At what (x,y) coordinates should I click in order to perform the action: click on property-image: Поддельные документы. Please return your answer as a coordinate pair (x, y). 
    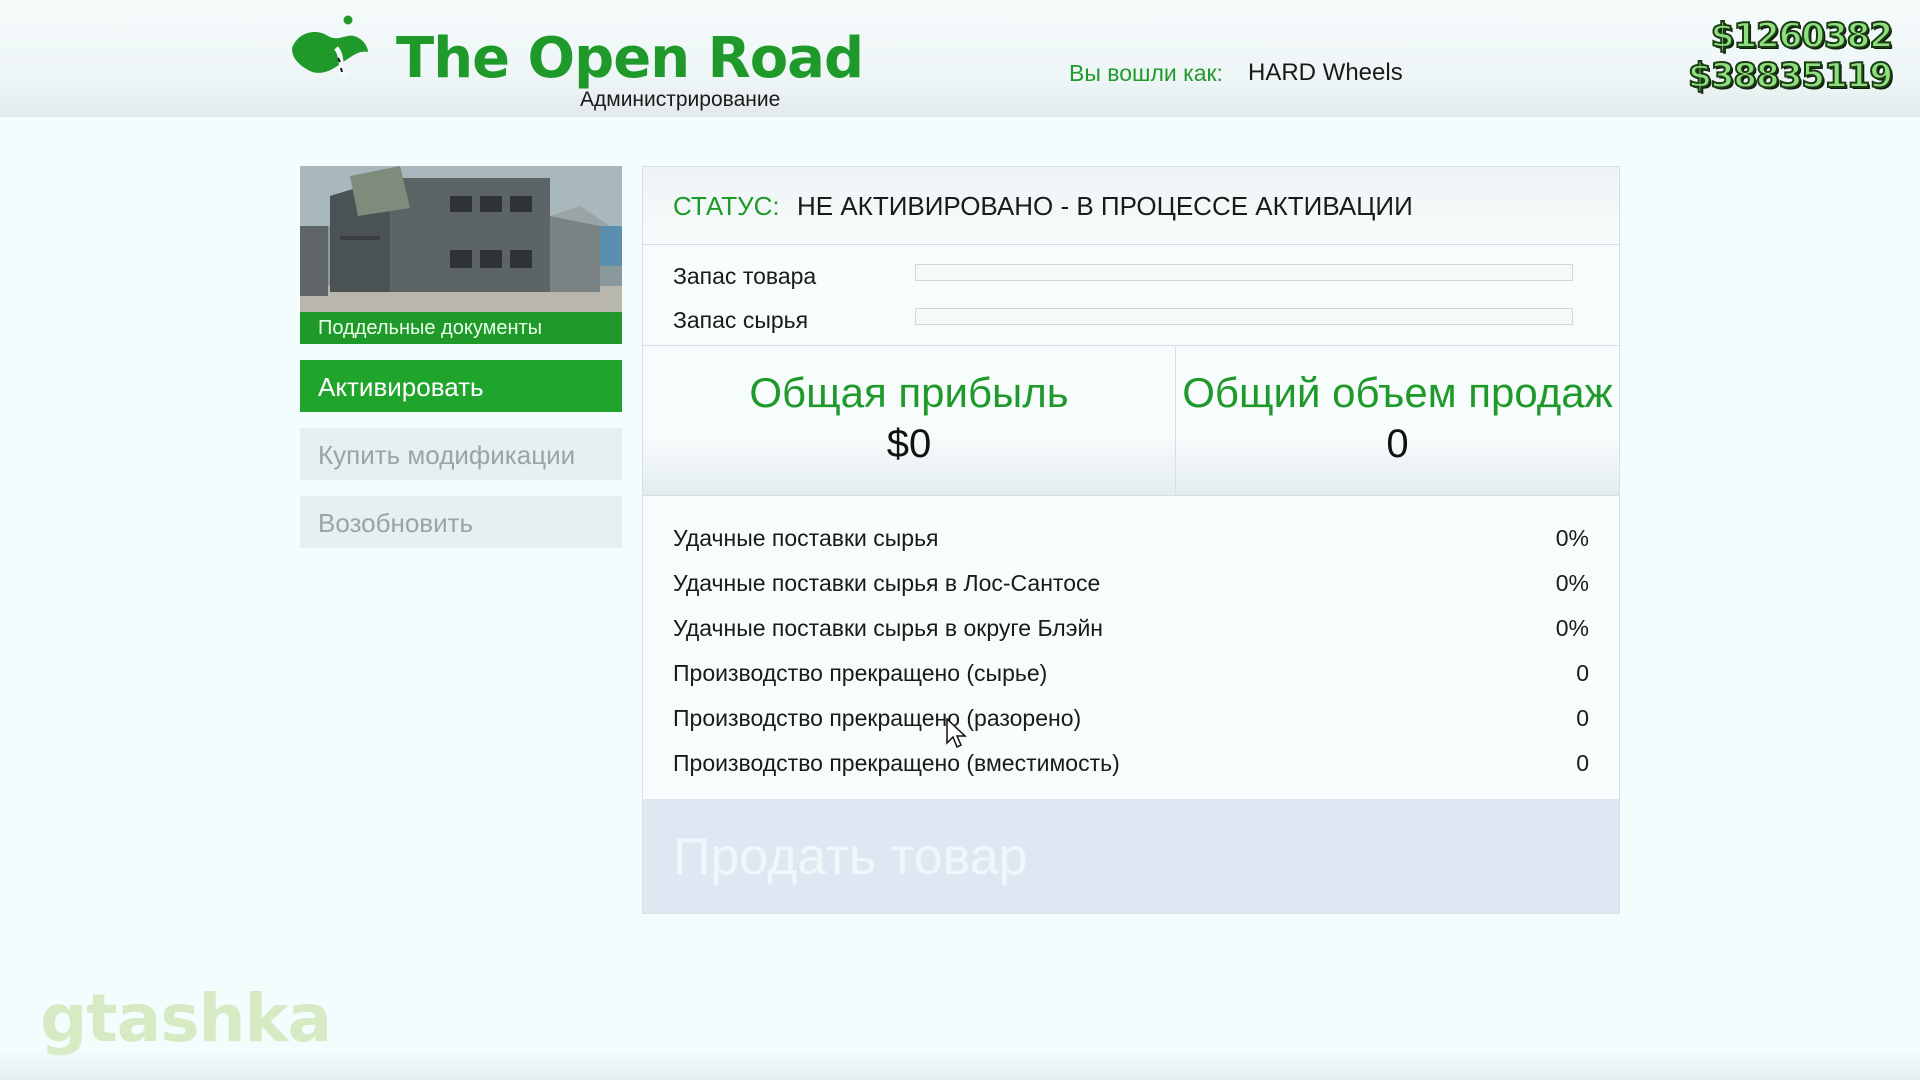
    Looking at the image, I should click on (461, 255).